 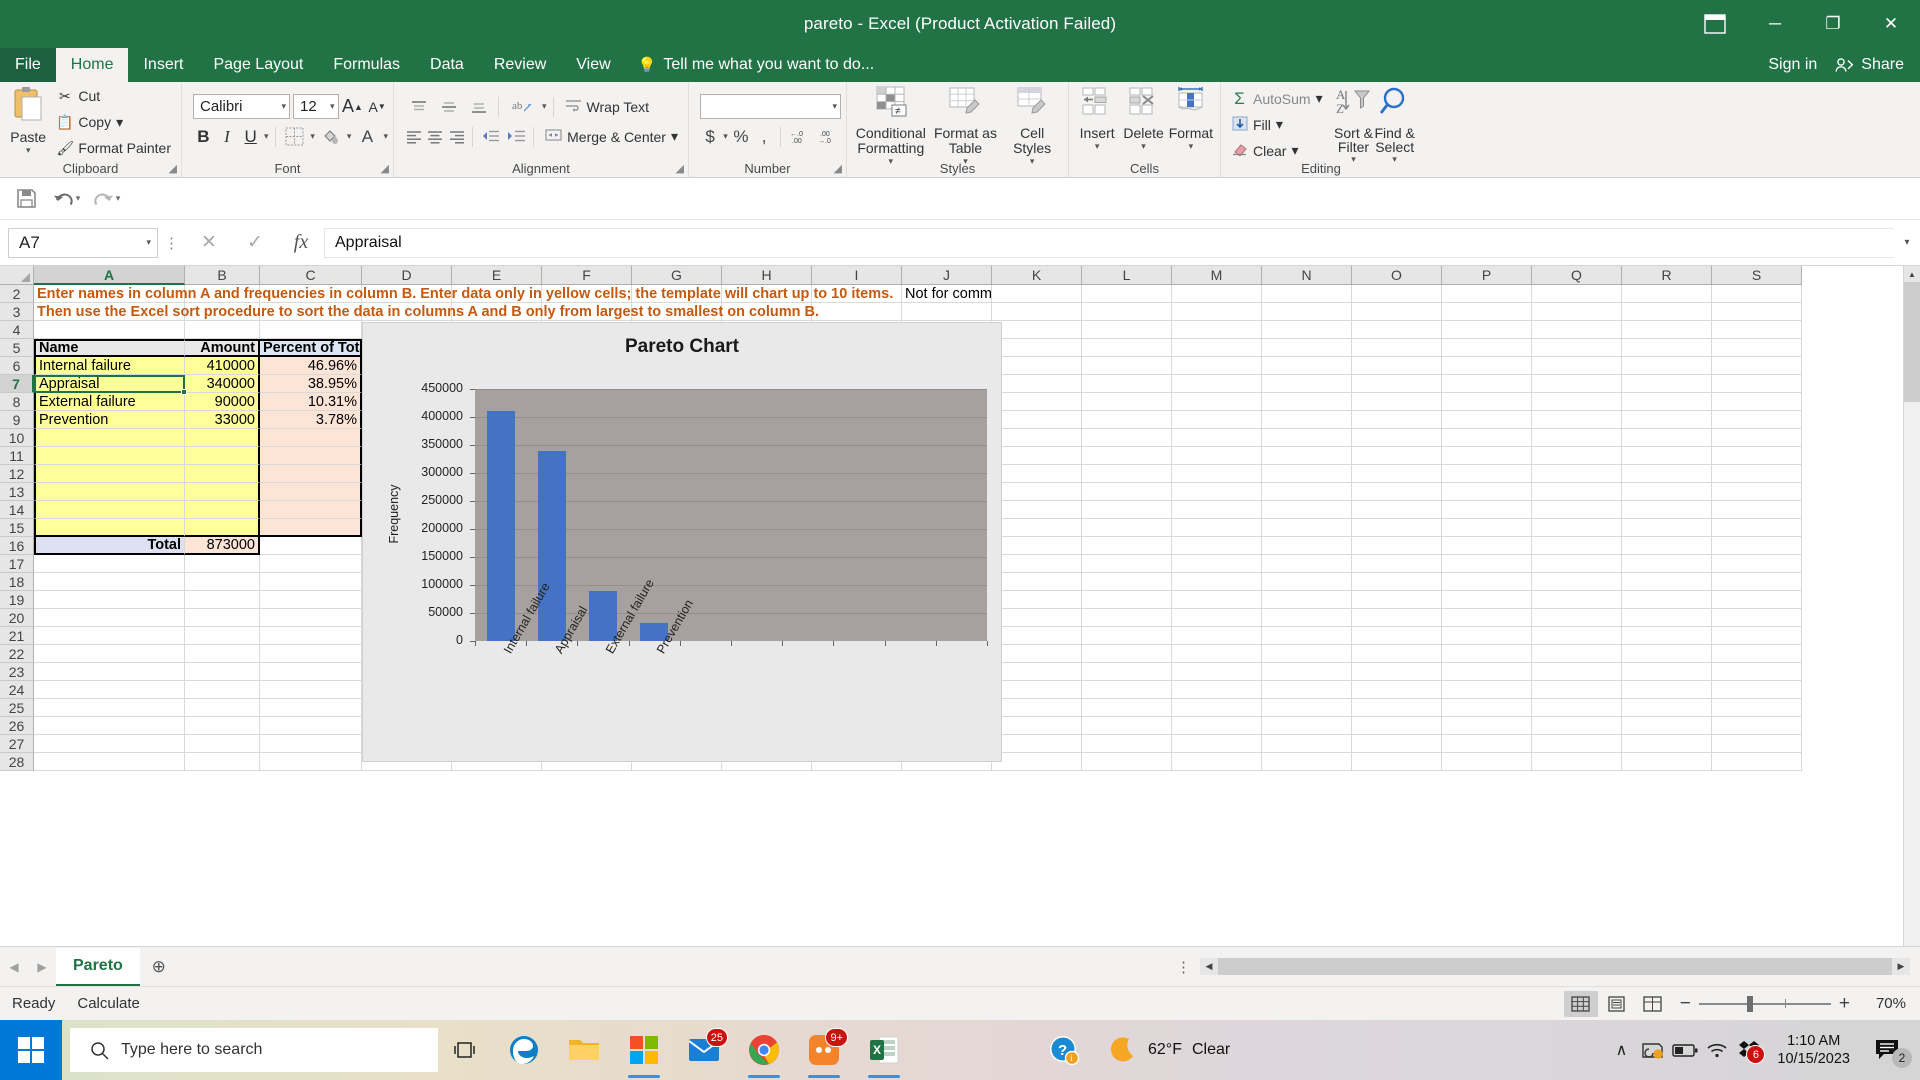 What do you see at coordinates (1127, 726) in the screenshot?
I see `cell-L26` at bounding box center [1127, 726].